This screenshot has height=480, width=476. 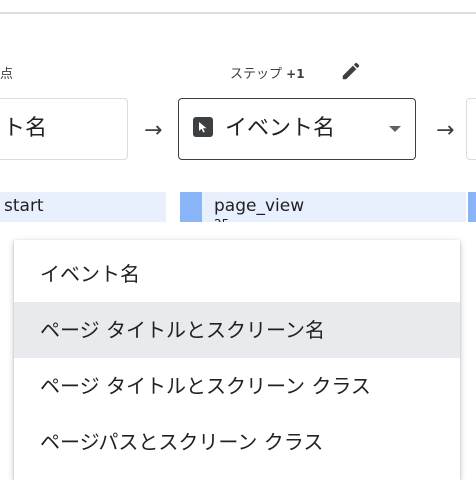 What do you see at coordinates (191, 207) in the screenshot?
I see `step-value-bar` at bounding box center [191, 207].